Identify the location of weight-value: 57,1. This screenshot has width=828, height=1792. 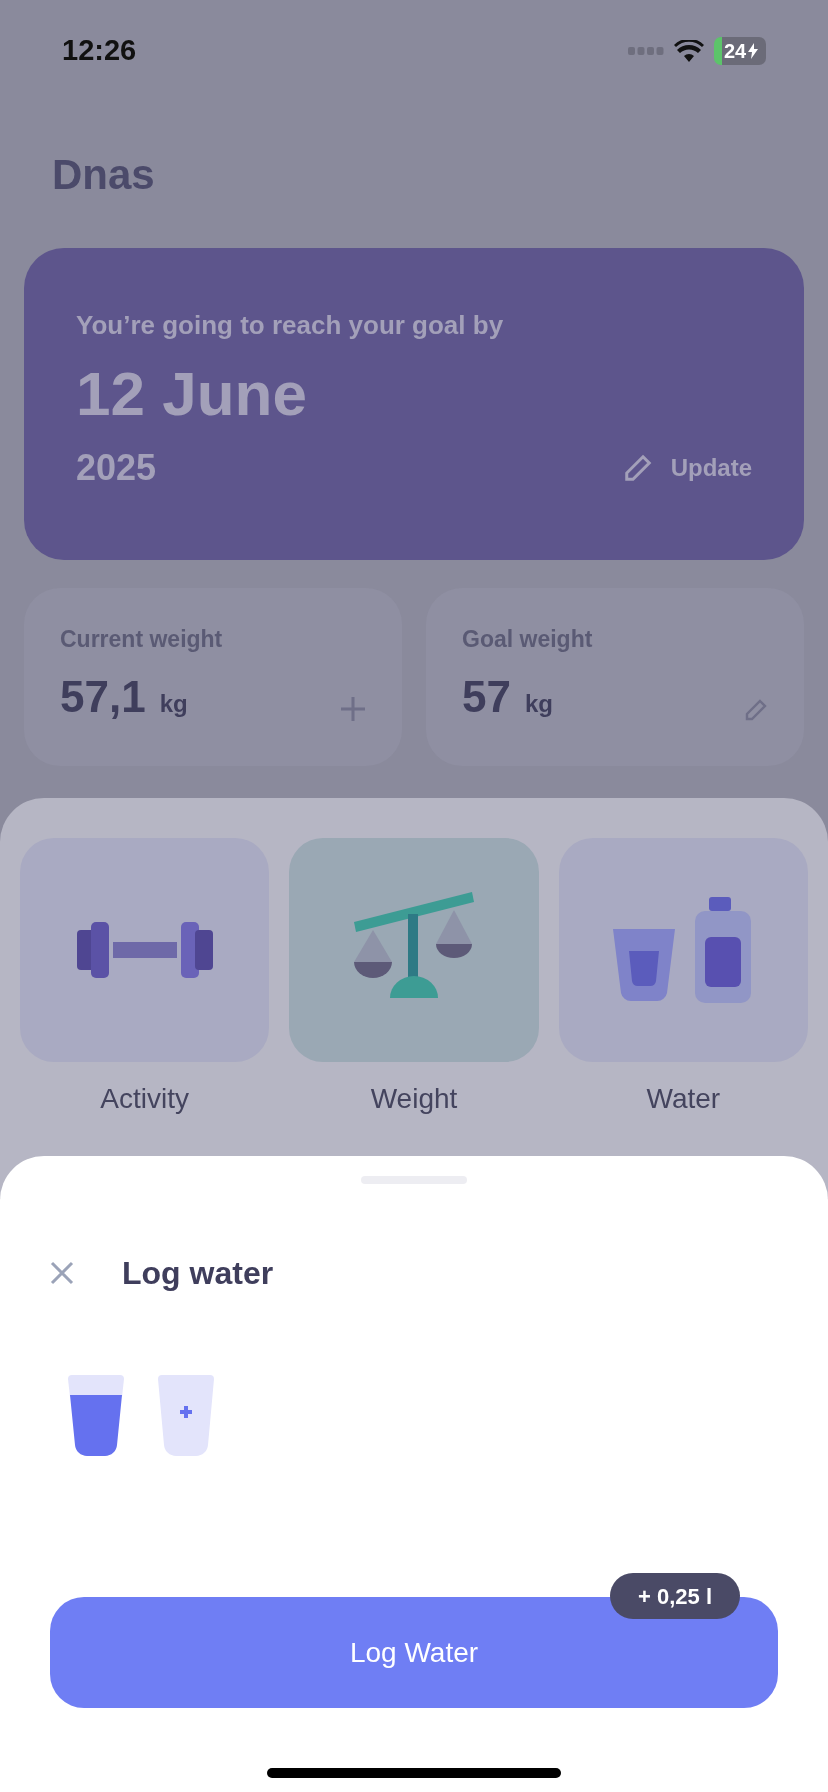
(103, 696).